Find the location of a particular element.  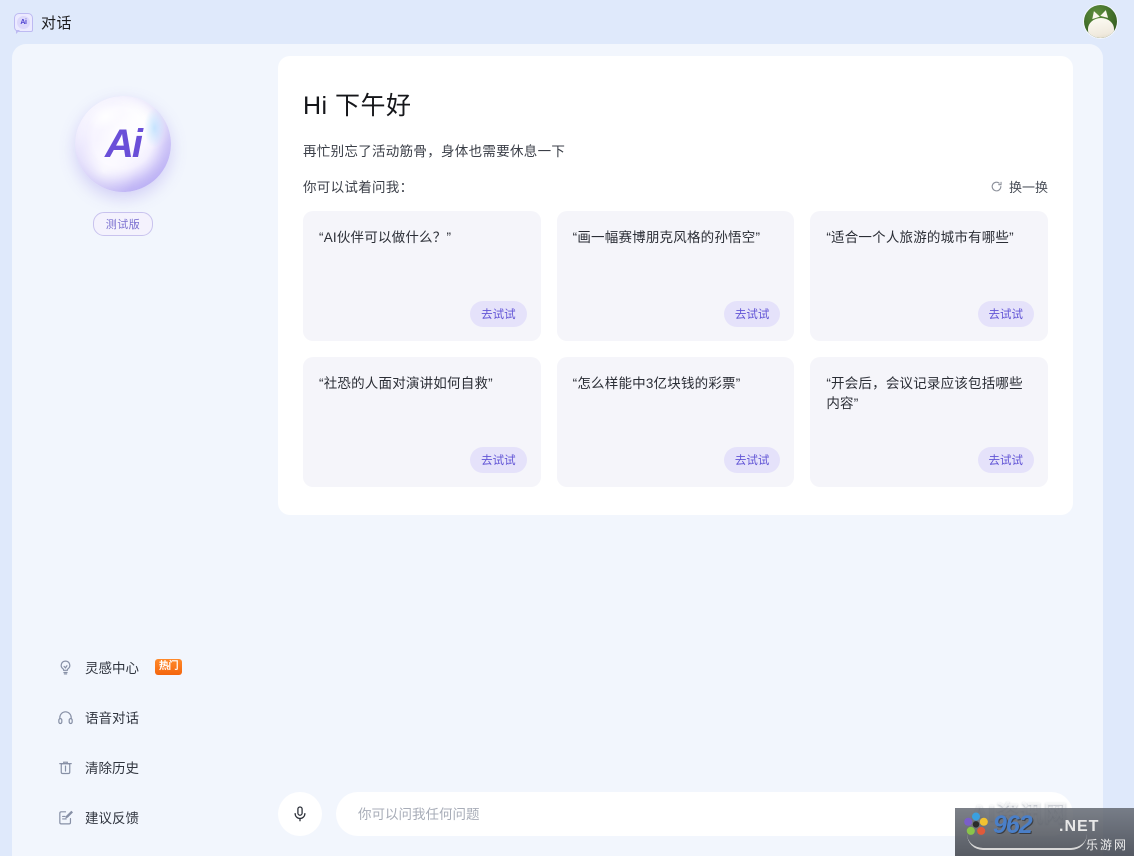

avatar is located at coordinates (1100, 21).